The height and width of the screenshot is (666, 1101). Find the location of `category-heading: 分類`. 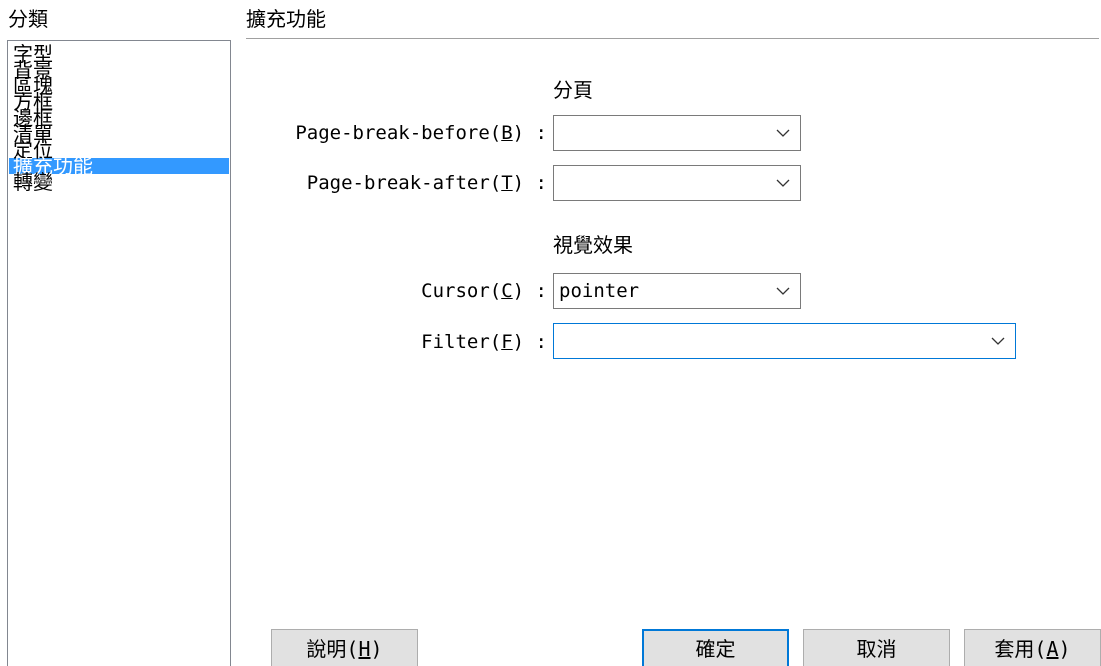

category-heading: 分類 is located at coordinates (28, 19).